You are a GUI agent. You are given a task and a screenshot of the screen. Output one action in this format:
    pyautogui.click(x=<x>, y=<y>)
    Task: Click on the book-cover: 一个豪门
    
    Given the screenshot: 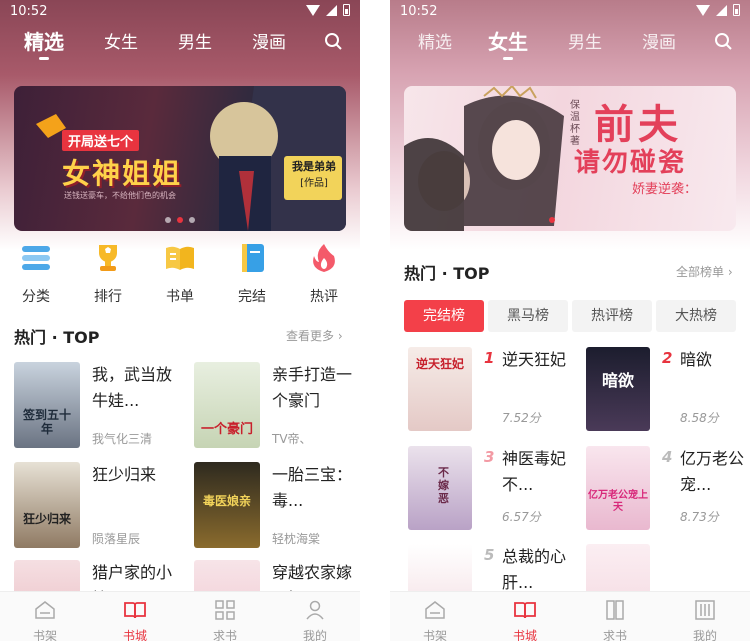 What is the action you would take?
    pyautogui.click(x=227, y=405)
    